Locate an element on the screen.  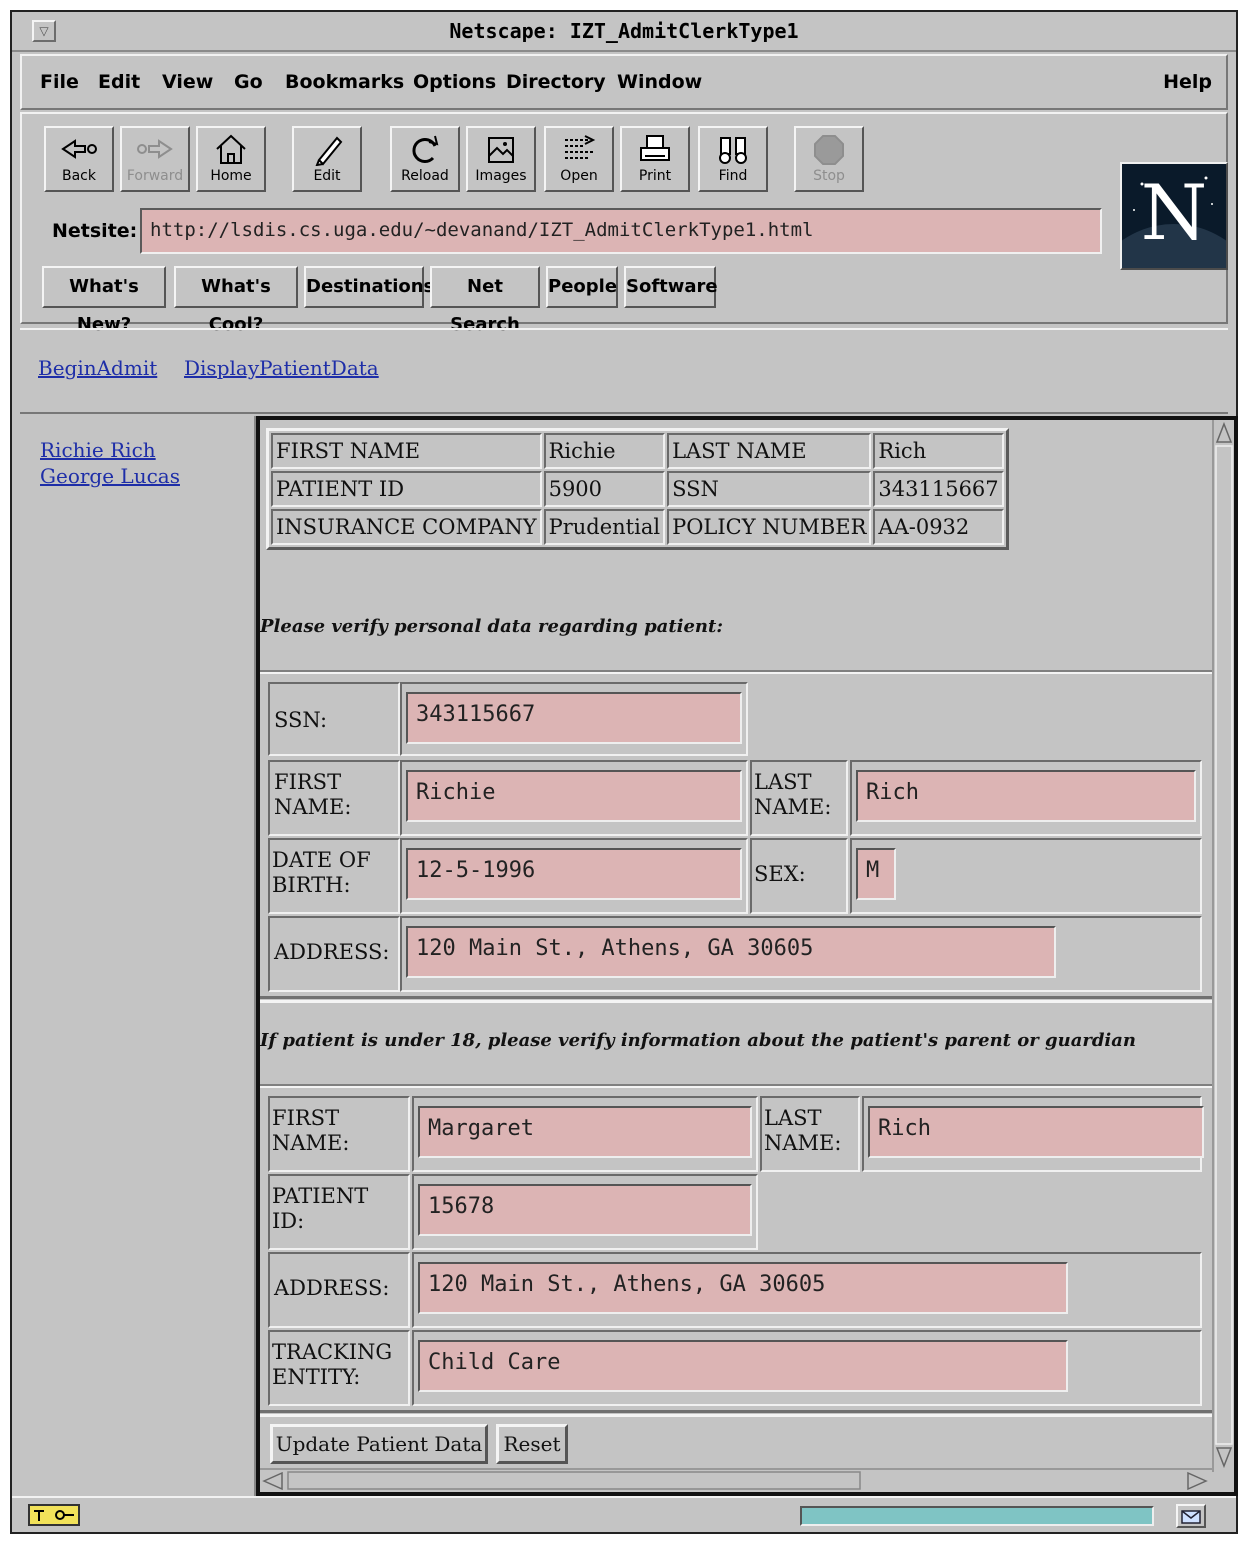
guardian-address-field: 120 Main St., Athens, GA 30605 is located at coordinates (743, 1288).